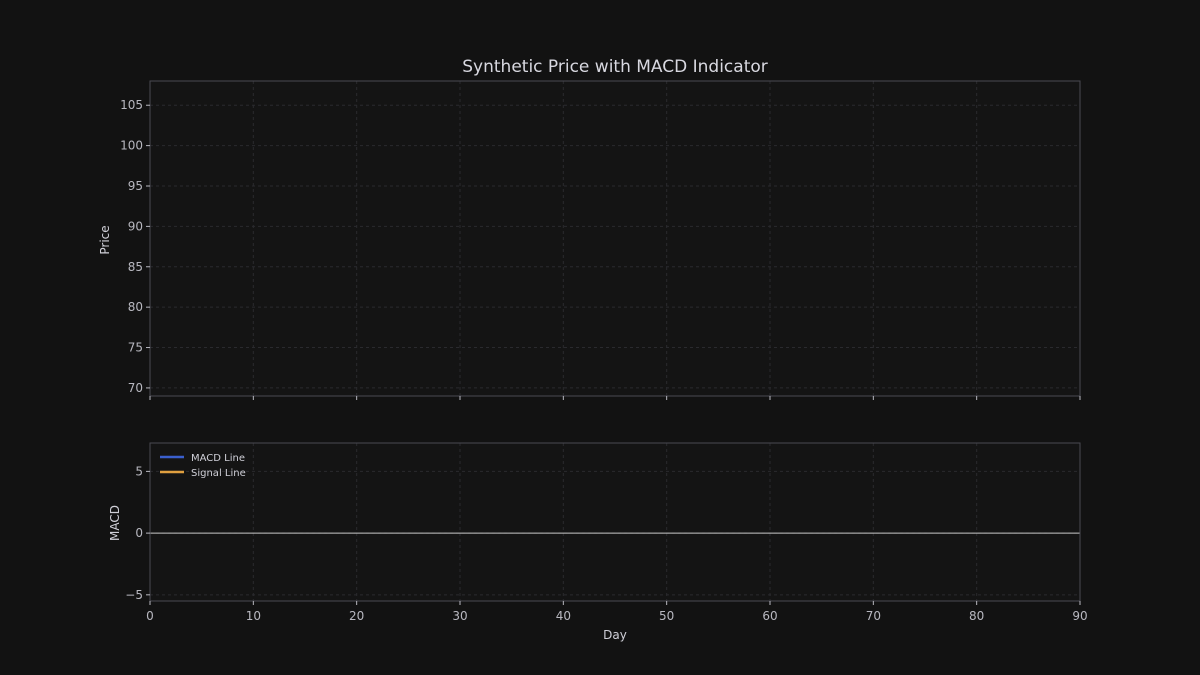 The height and width of the screenshot is (675, 1200). I want to click on macd-x-tick-label: 50, so click(666, 616).